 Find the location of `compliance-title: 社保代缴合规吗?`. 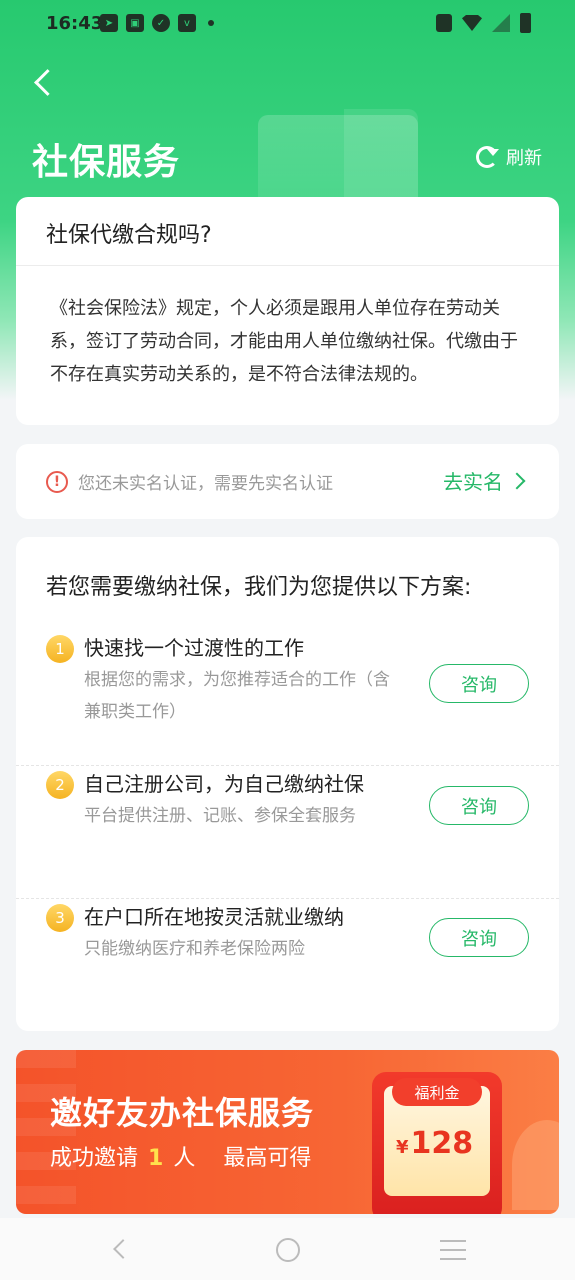

compliance-title: 社保代缴合规吗? is located at coordinates (287, 231).